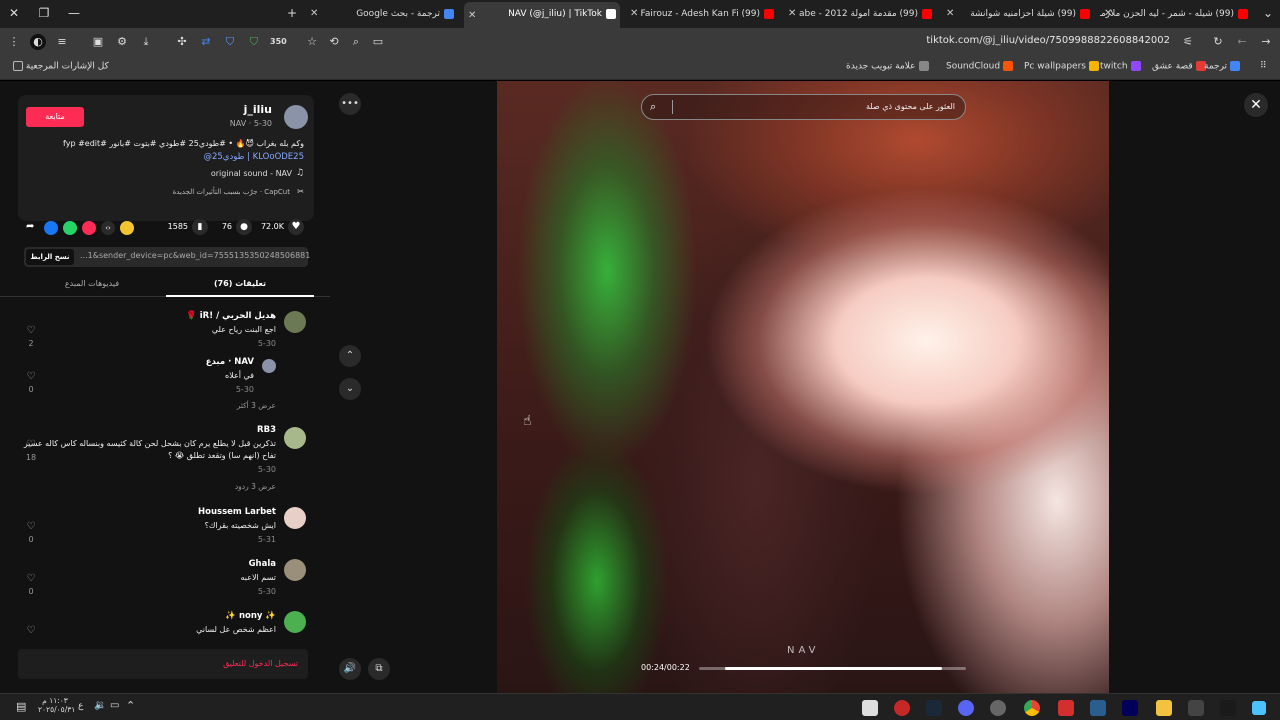 The width and height of the screenshot is (1280, 720). I want to click on bookmark-star-icon: ☆, so click(312, 42).